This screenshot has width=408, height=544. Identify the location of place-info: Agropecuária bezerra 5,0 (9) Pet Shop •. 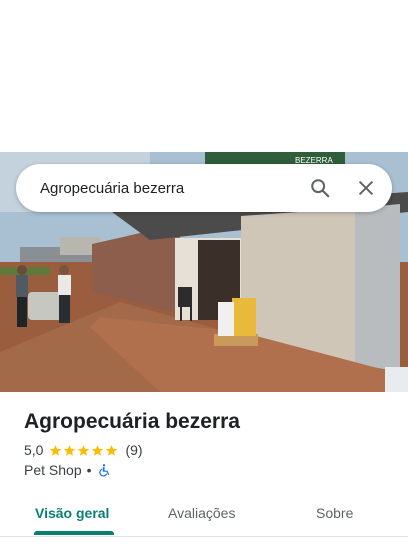
(208, 443).